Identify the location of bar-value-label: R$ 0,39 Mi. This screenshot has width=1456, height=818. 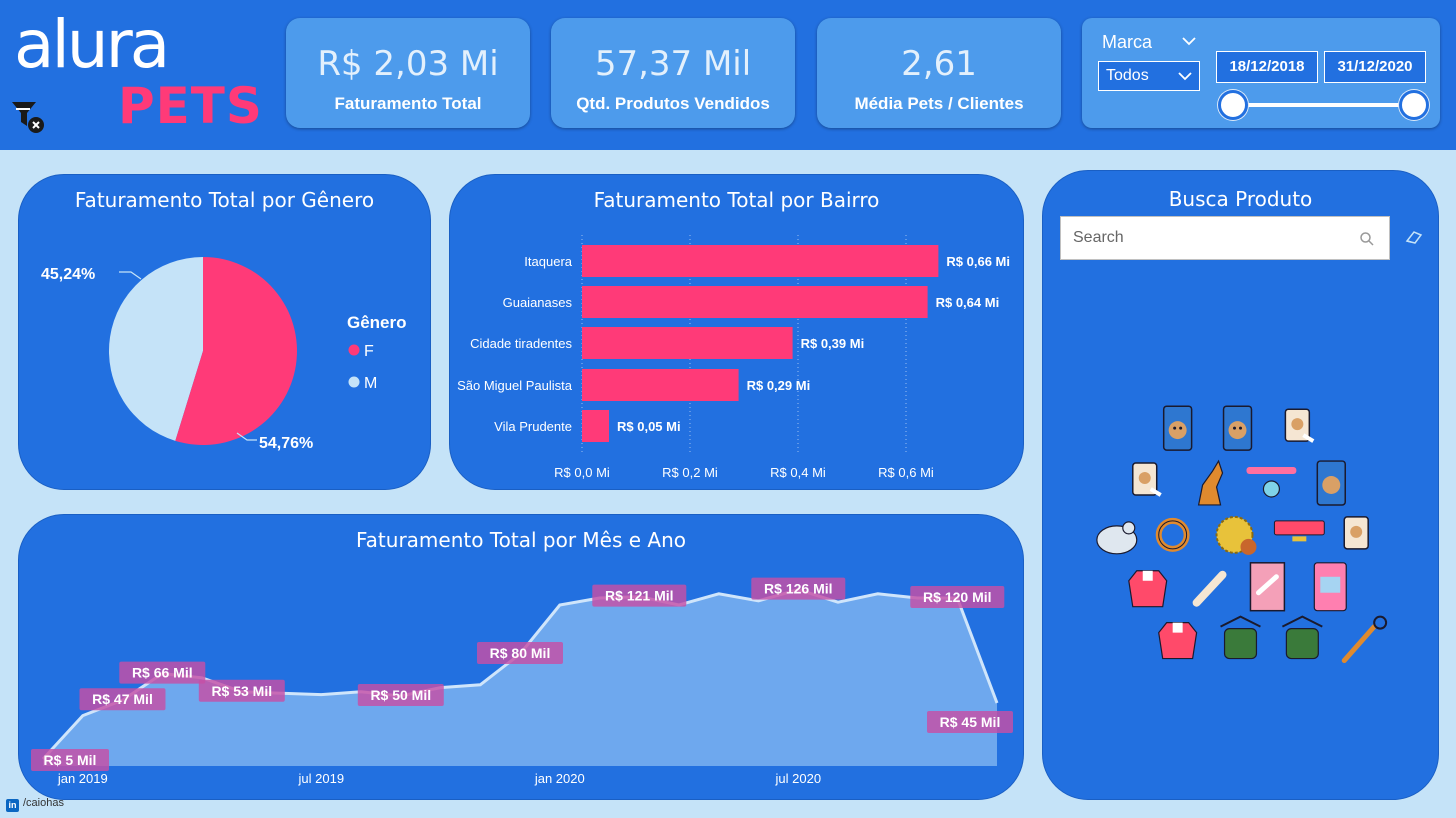
(833, 343).